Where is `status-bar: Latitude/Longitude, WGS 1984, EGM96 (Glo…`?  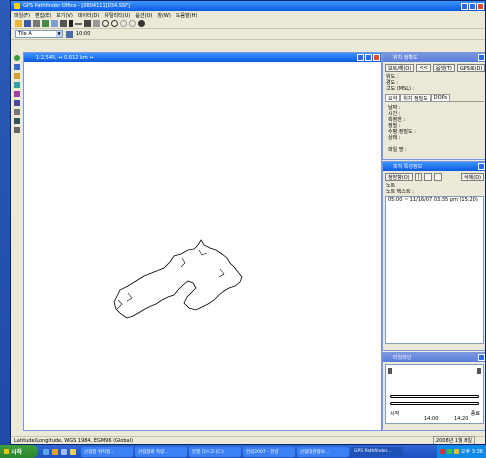
status-bar: Latitude/Longitude, WGS 1984, EGM96 (Glo… is located at coordinates (248, 440).